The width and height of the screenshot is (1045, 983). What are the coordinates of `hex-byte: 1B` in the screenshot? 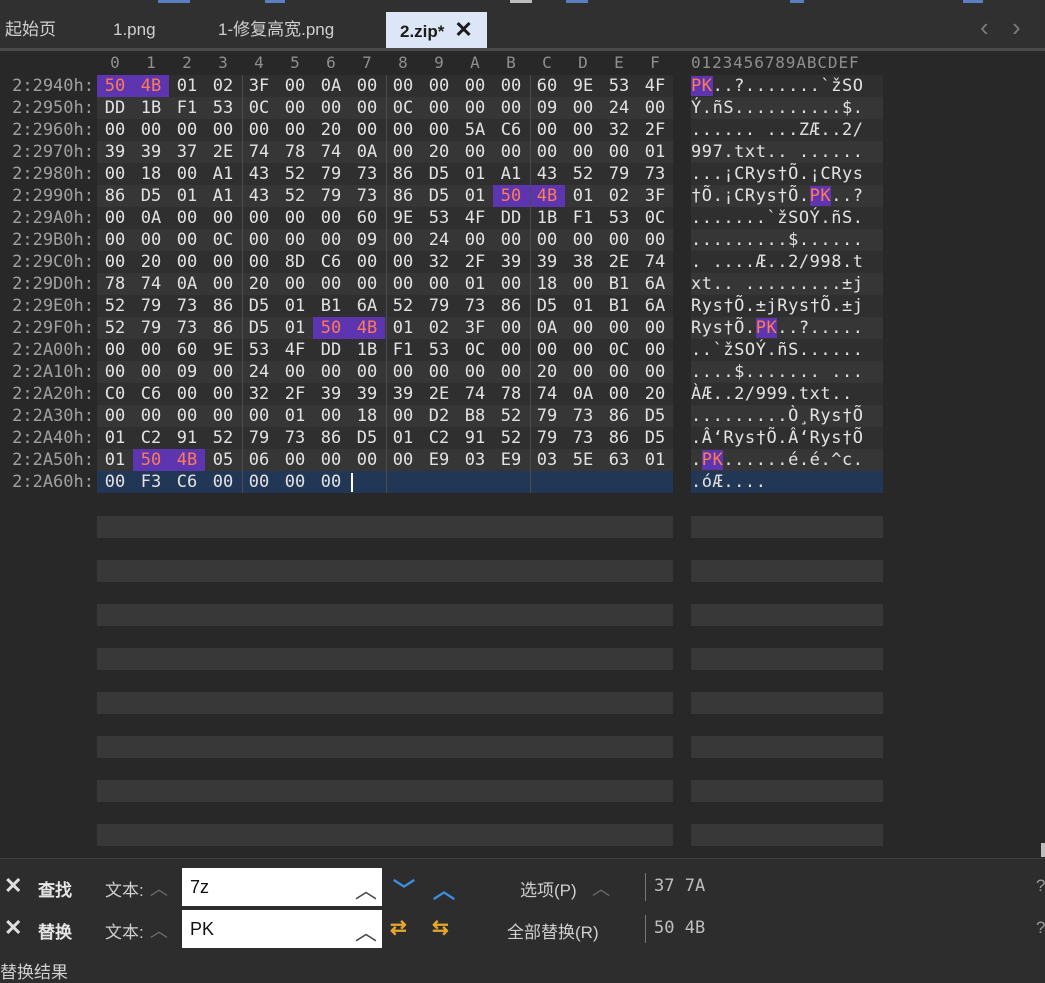 It's located at (151, 108).